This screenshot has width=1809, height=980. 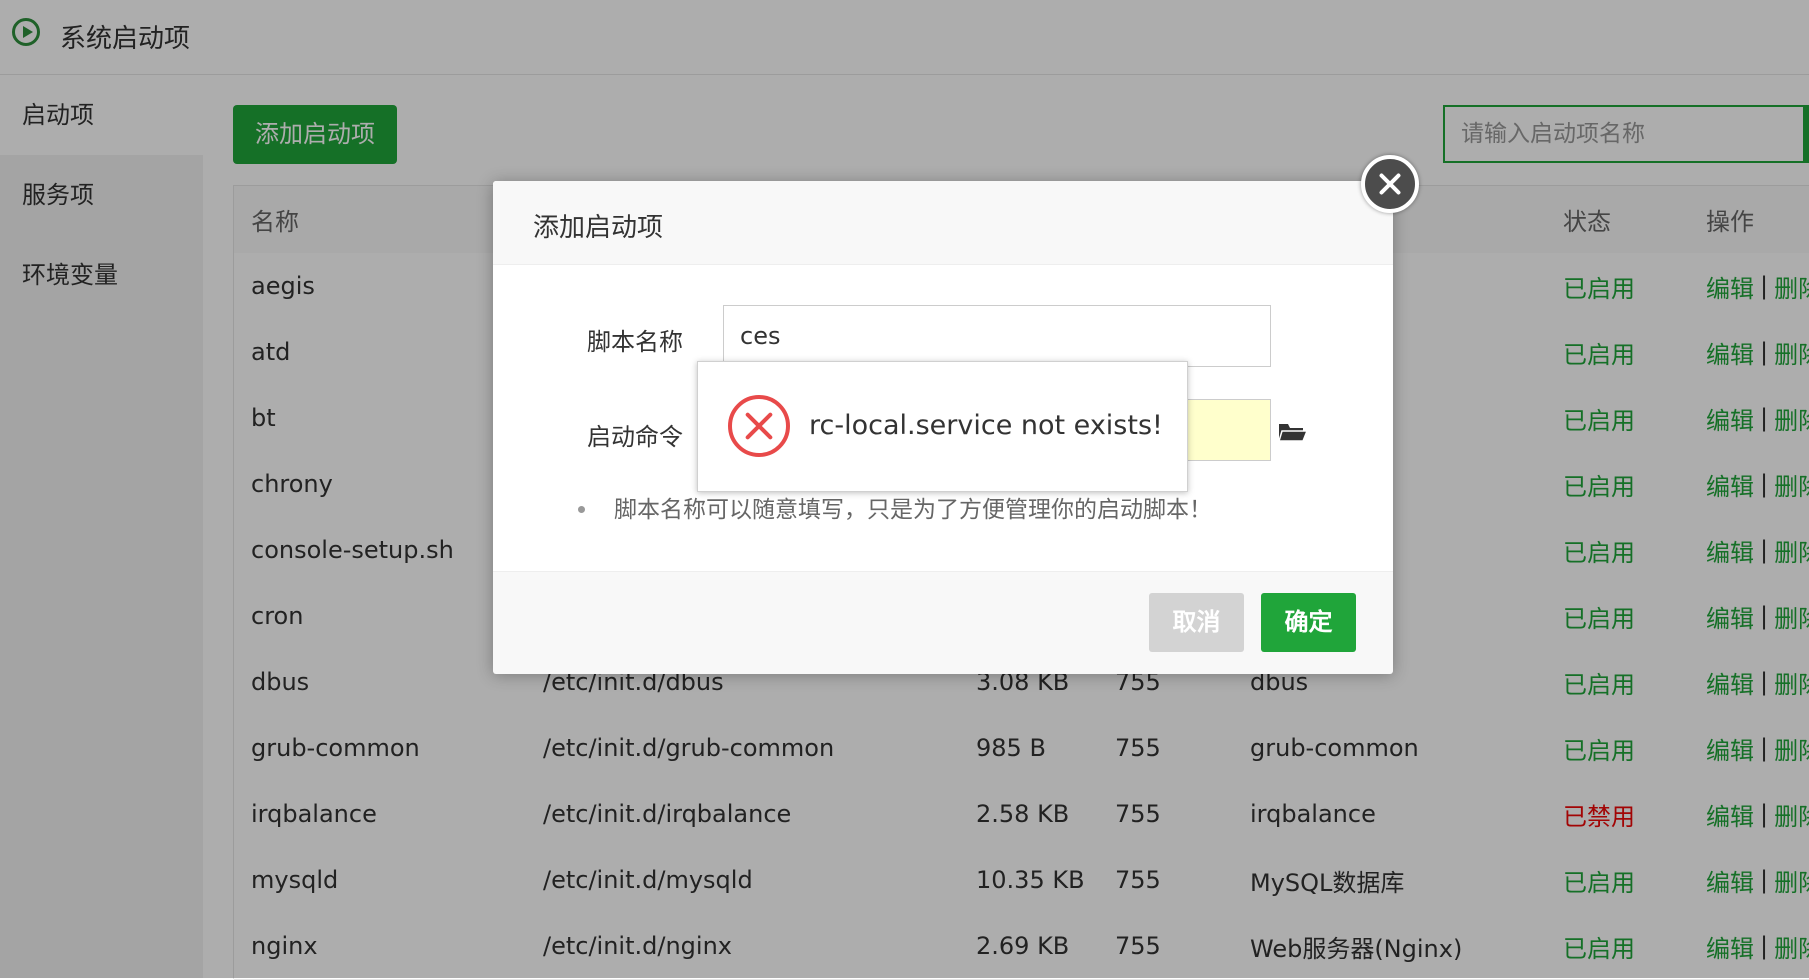 I want to click on close-icon, so click(x=1390, y=184).